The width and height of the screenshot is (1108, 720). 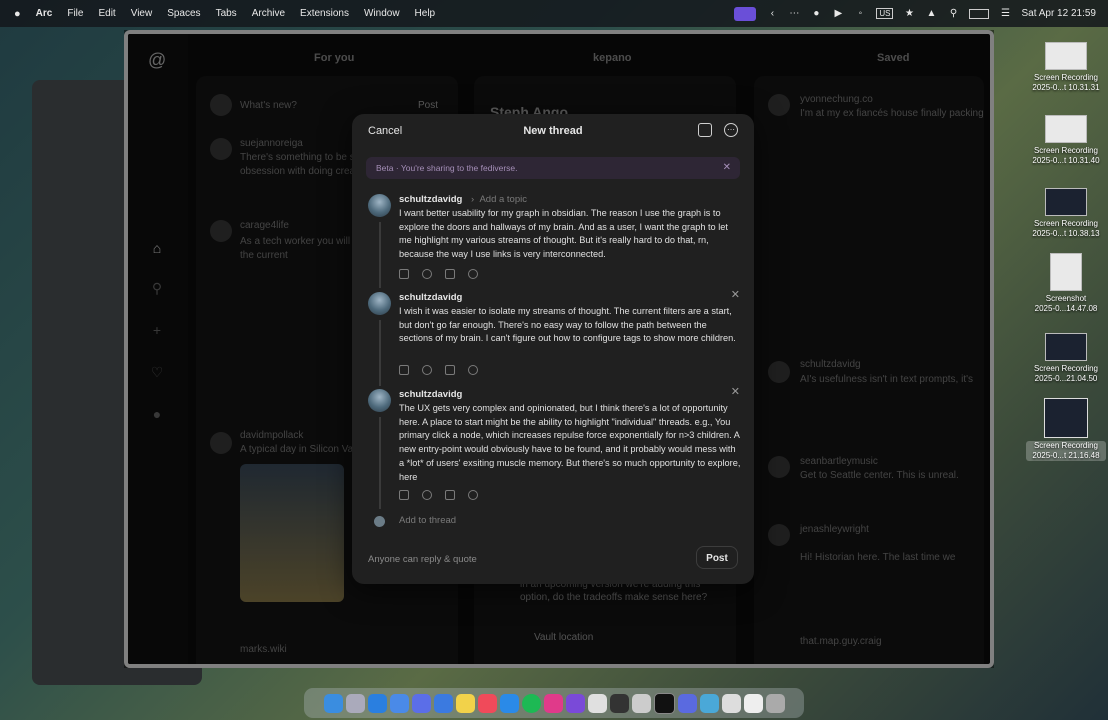 What do you see at coordinates (931, 13) in the screenshot?
I see `wifi-icon: ▲` at bounding box center [931, 13].